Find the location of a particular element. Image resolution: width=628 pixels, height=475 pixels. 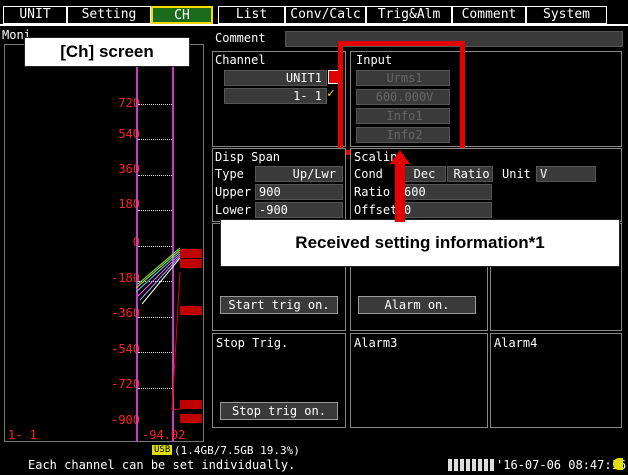

tab-trig-alm: Trig&Alm is located at coordinates (409, 15).